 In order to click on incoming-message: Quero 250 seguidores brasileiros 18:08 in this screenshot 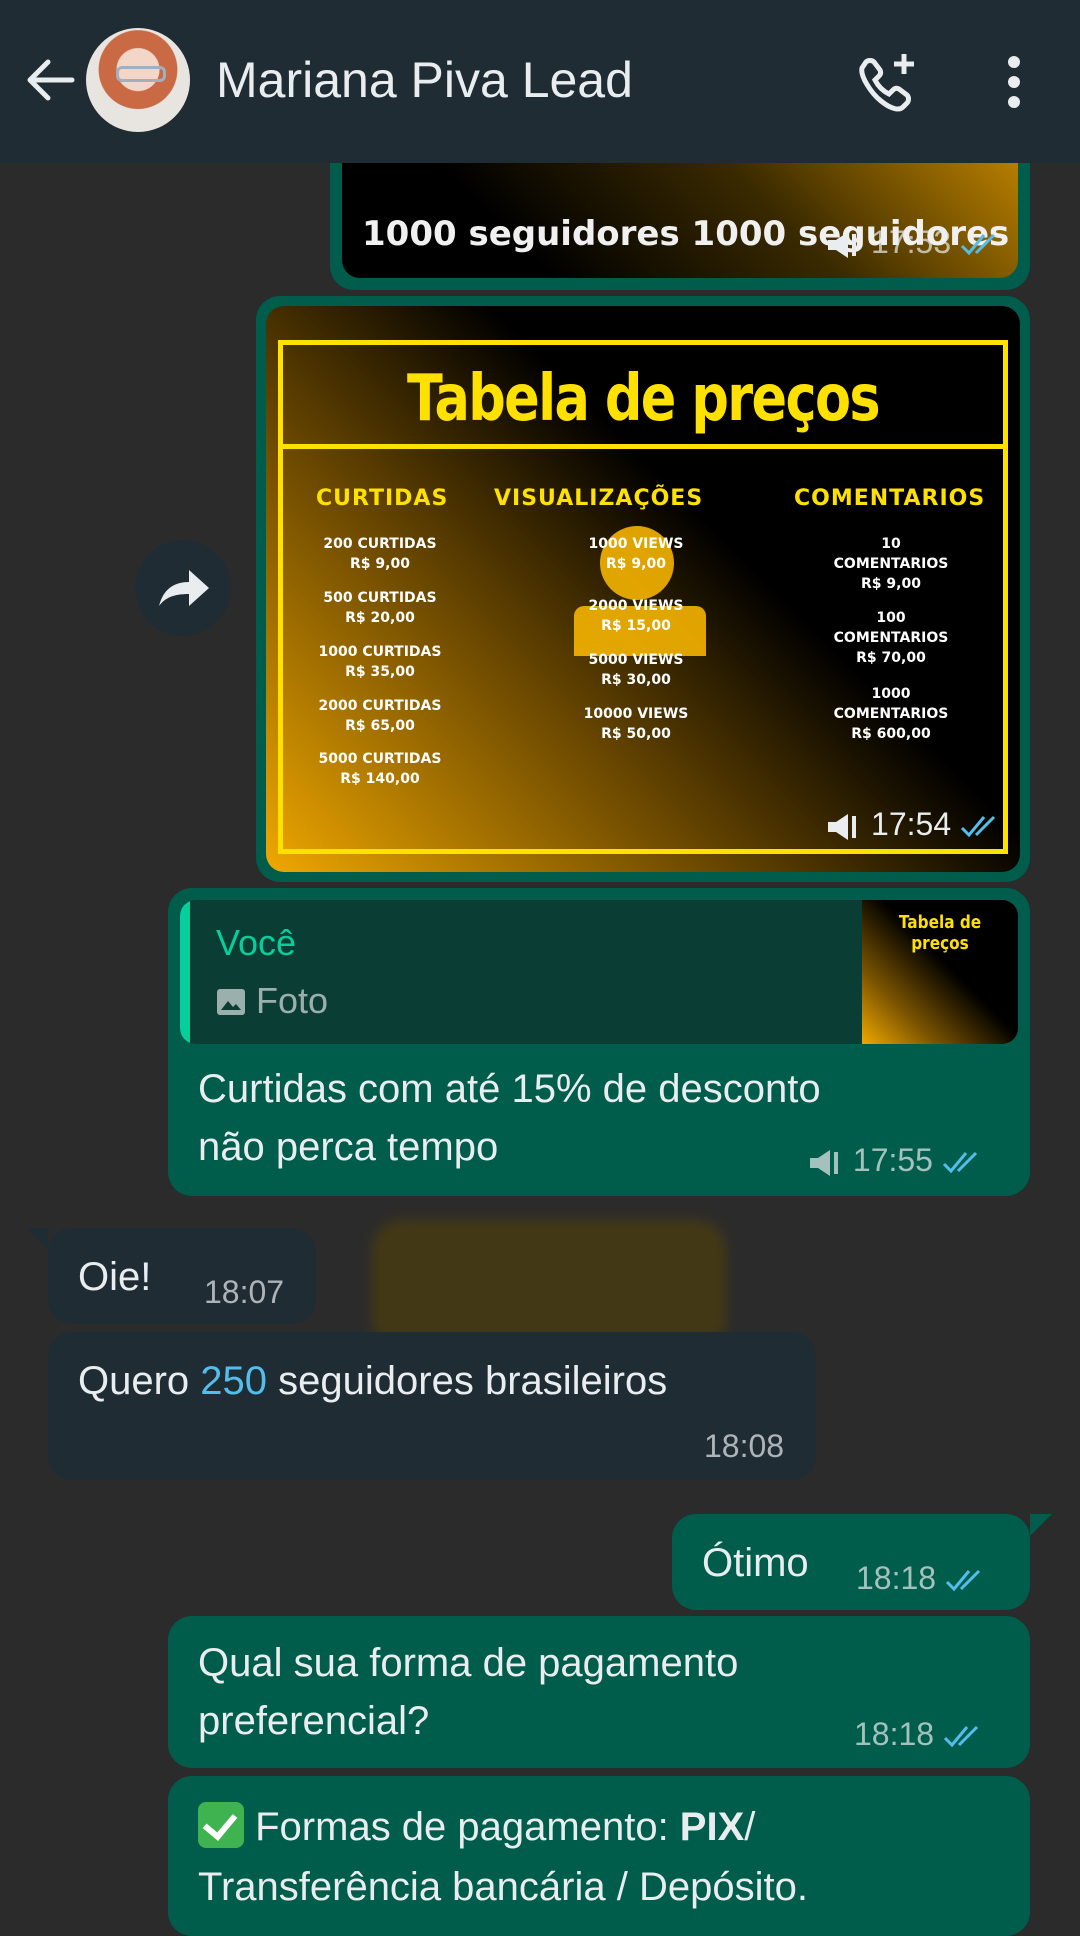, I will do `click(432, 1406)`.